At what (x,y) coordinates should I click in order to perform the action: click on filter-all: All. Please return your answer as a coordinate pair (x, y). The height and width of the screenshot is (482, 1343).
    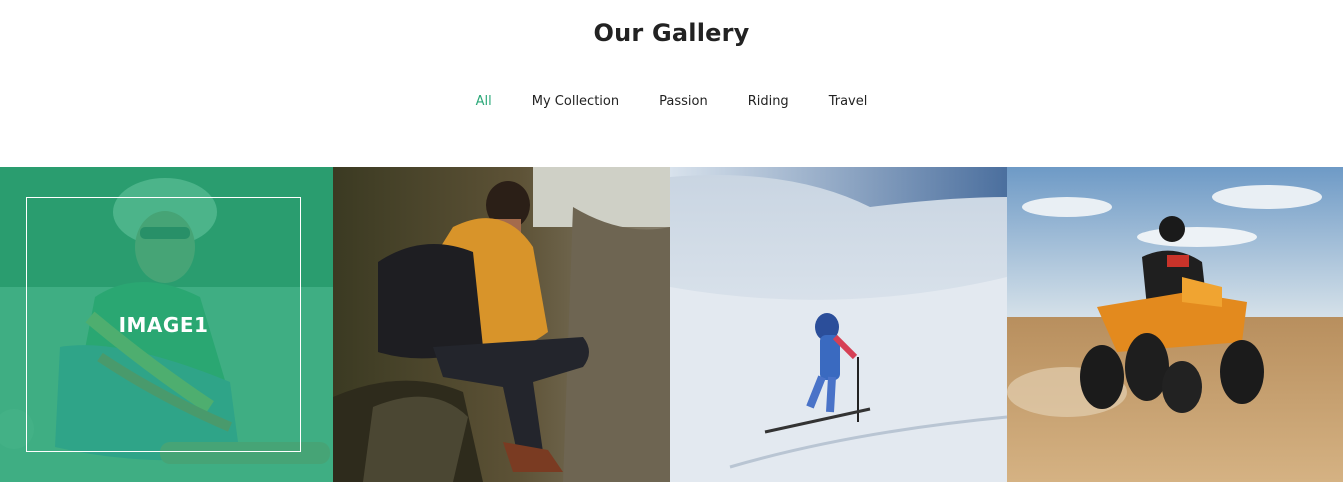
    Looking at the image, I should click on (484, 101).